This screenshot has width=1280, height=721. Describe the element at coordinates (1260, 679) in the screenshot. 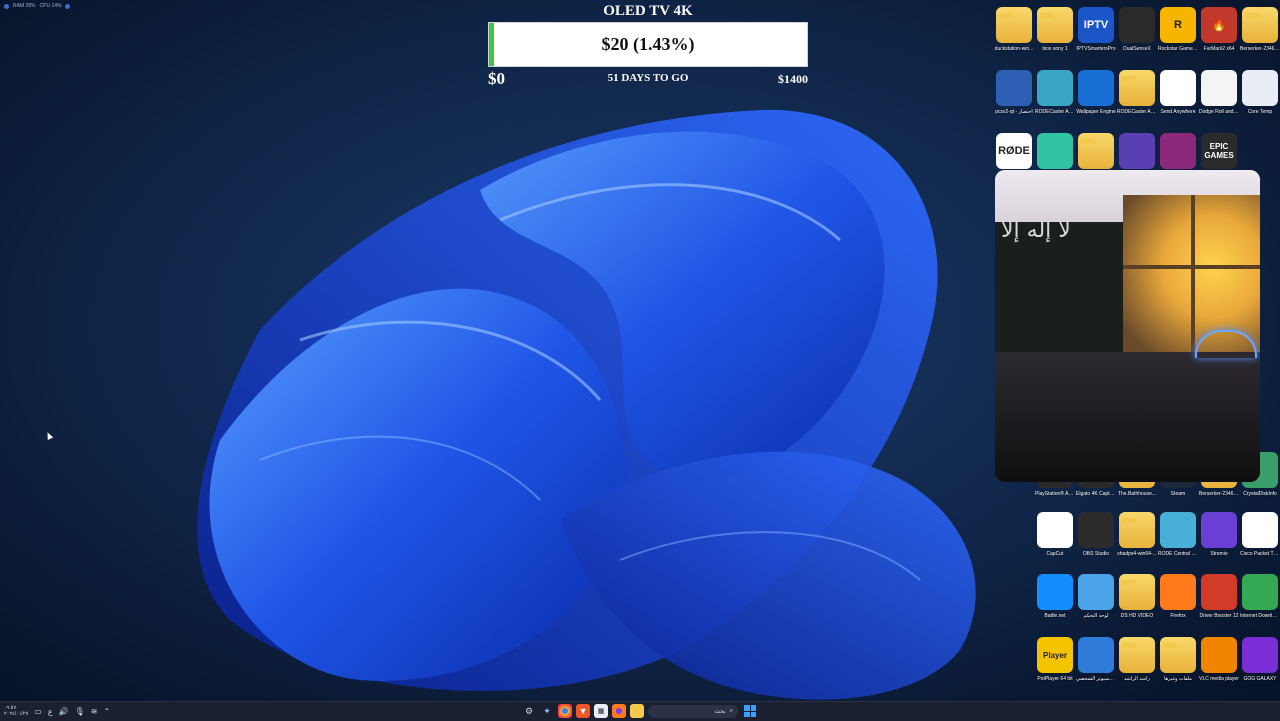

I see `desktop-icon-label: GOG GALAXY` at that location.